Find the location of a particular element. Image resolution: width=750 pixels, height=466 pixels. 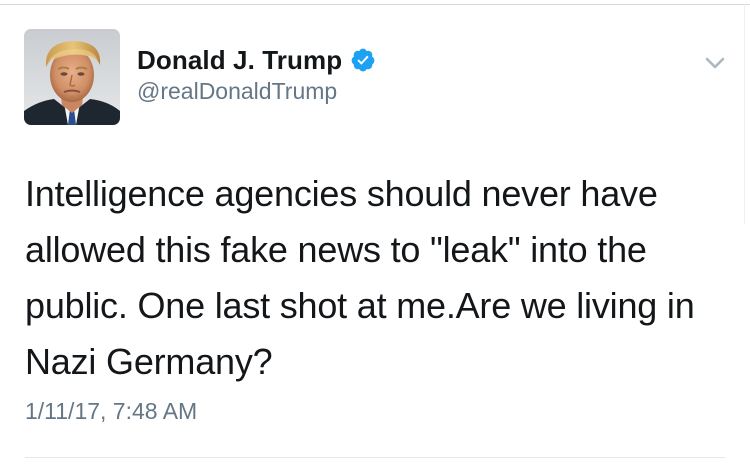

bottom-divider is located at coordinates (375, 457).